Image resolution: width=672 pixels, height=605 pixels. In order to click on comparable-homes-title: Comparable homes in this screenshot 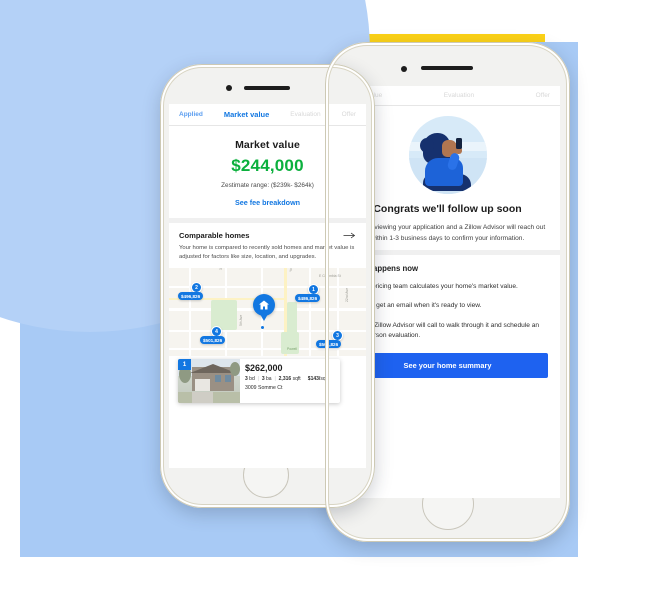, I will do `click(214, 235)`.